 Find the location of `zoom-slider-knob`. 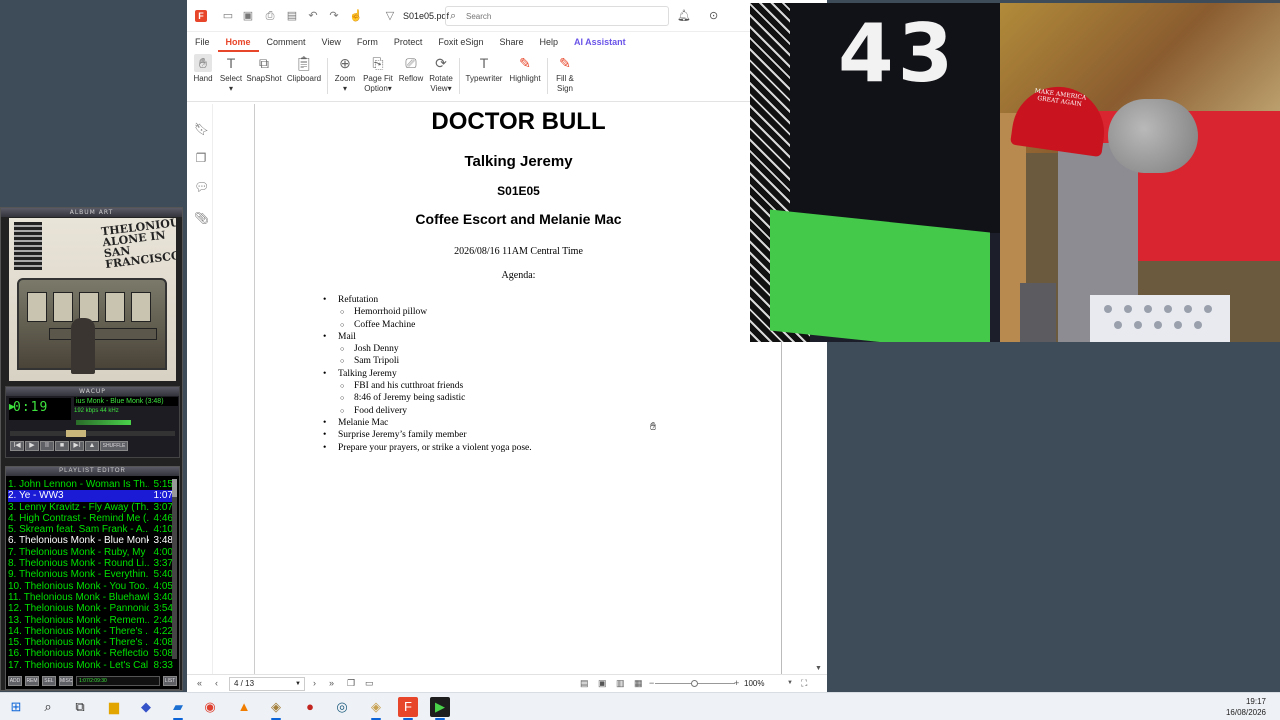

zoom-slider-knob is located at coordinates (694, 683).